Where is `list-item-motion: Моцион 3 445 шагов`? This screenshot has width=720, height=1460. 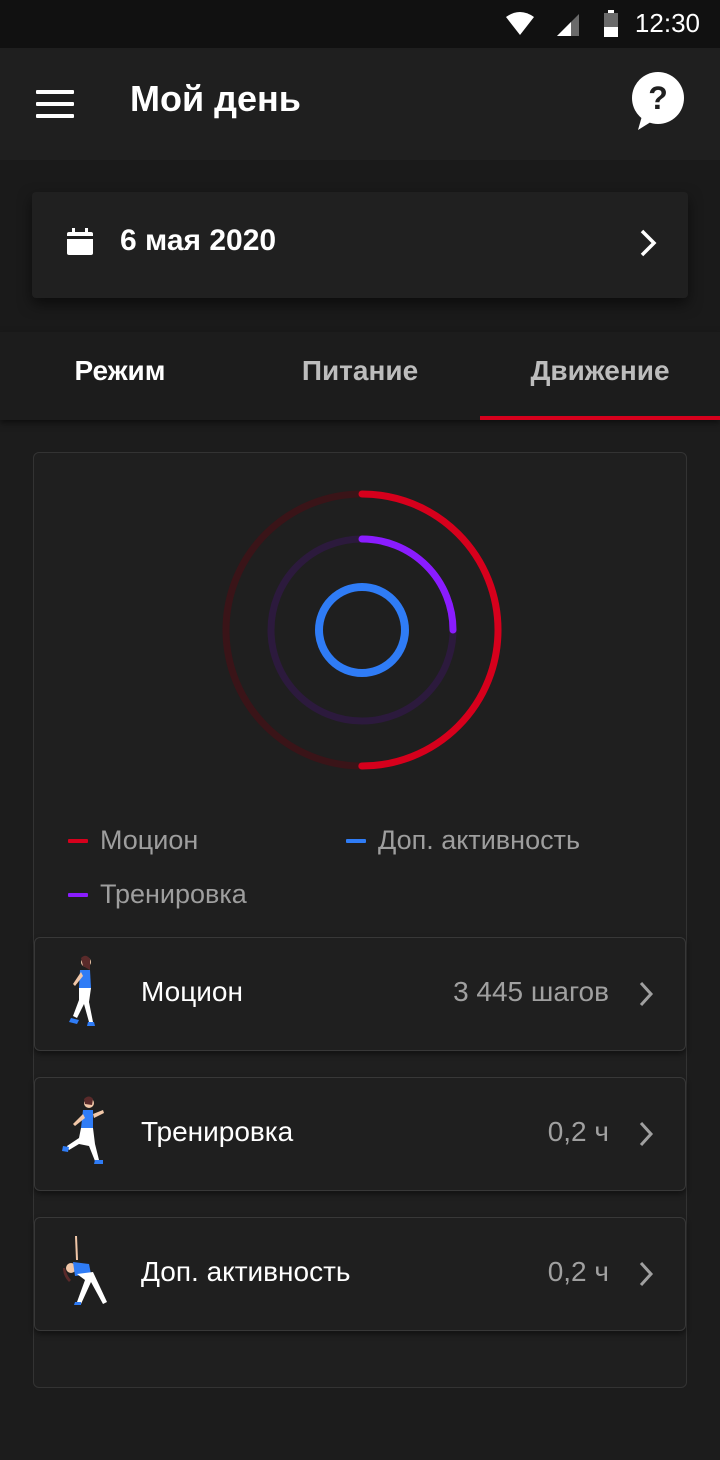 list-item-motion: Моцион 3 445 шагов is located at coordinates (360, 994).